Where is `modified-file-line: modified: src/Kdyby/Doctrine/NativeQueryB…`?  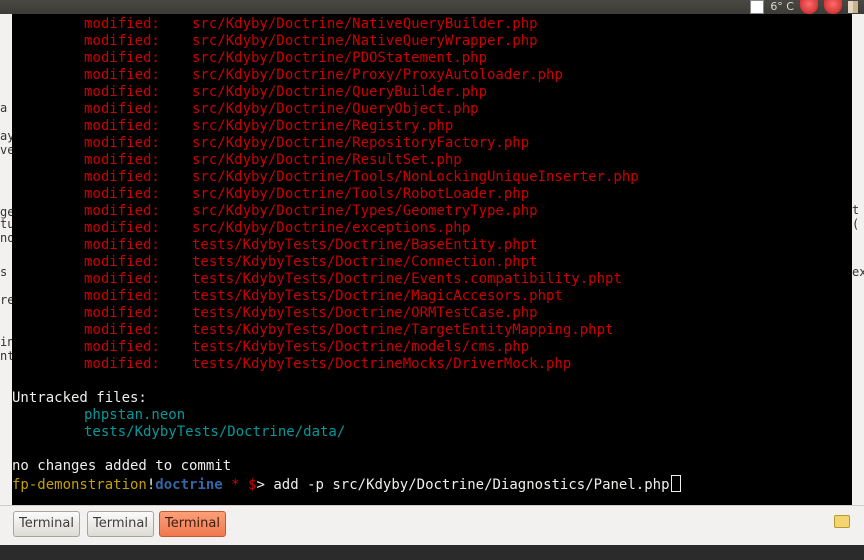
modified-file-line: modified: src/Kdyby/Doctrine/NativeQueryB… is located at coordinates (432, 24).